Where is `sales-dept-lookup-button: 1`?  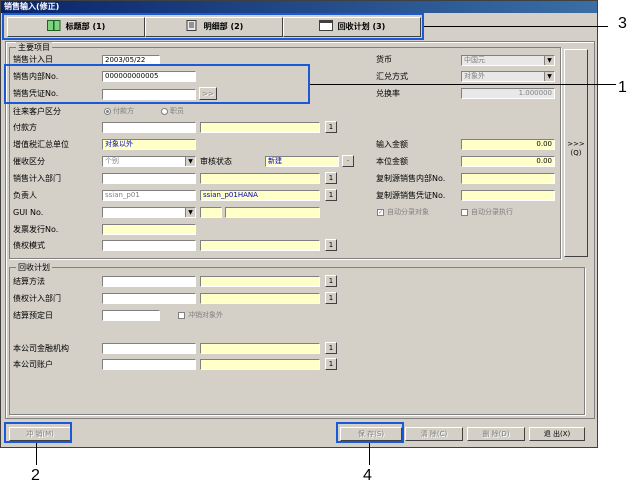
sales-dept-lookup-button: 1 is located at coordinates (331, 178).